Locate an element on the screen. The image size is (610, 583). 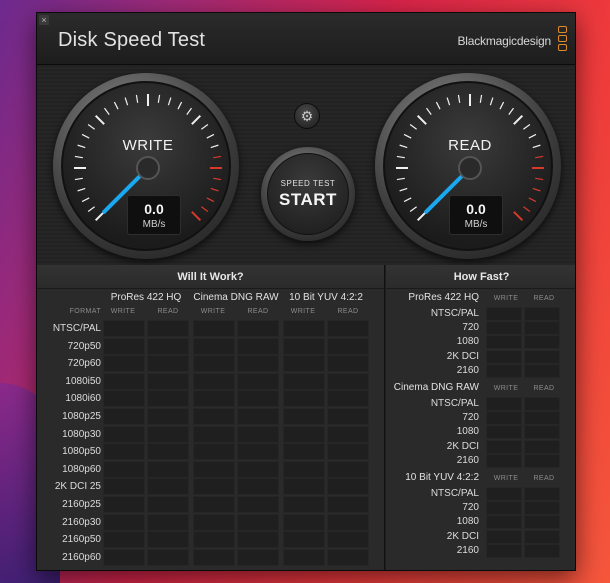
write-gauge-hub is located at coordinates (148, 168).